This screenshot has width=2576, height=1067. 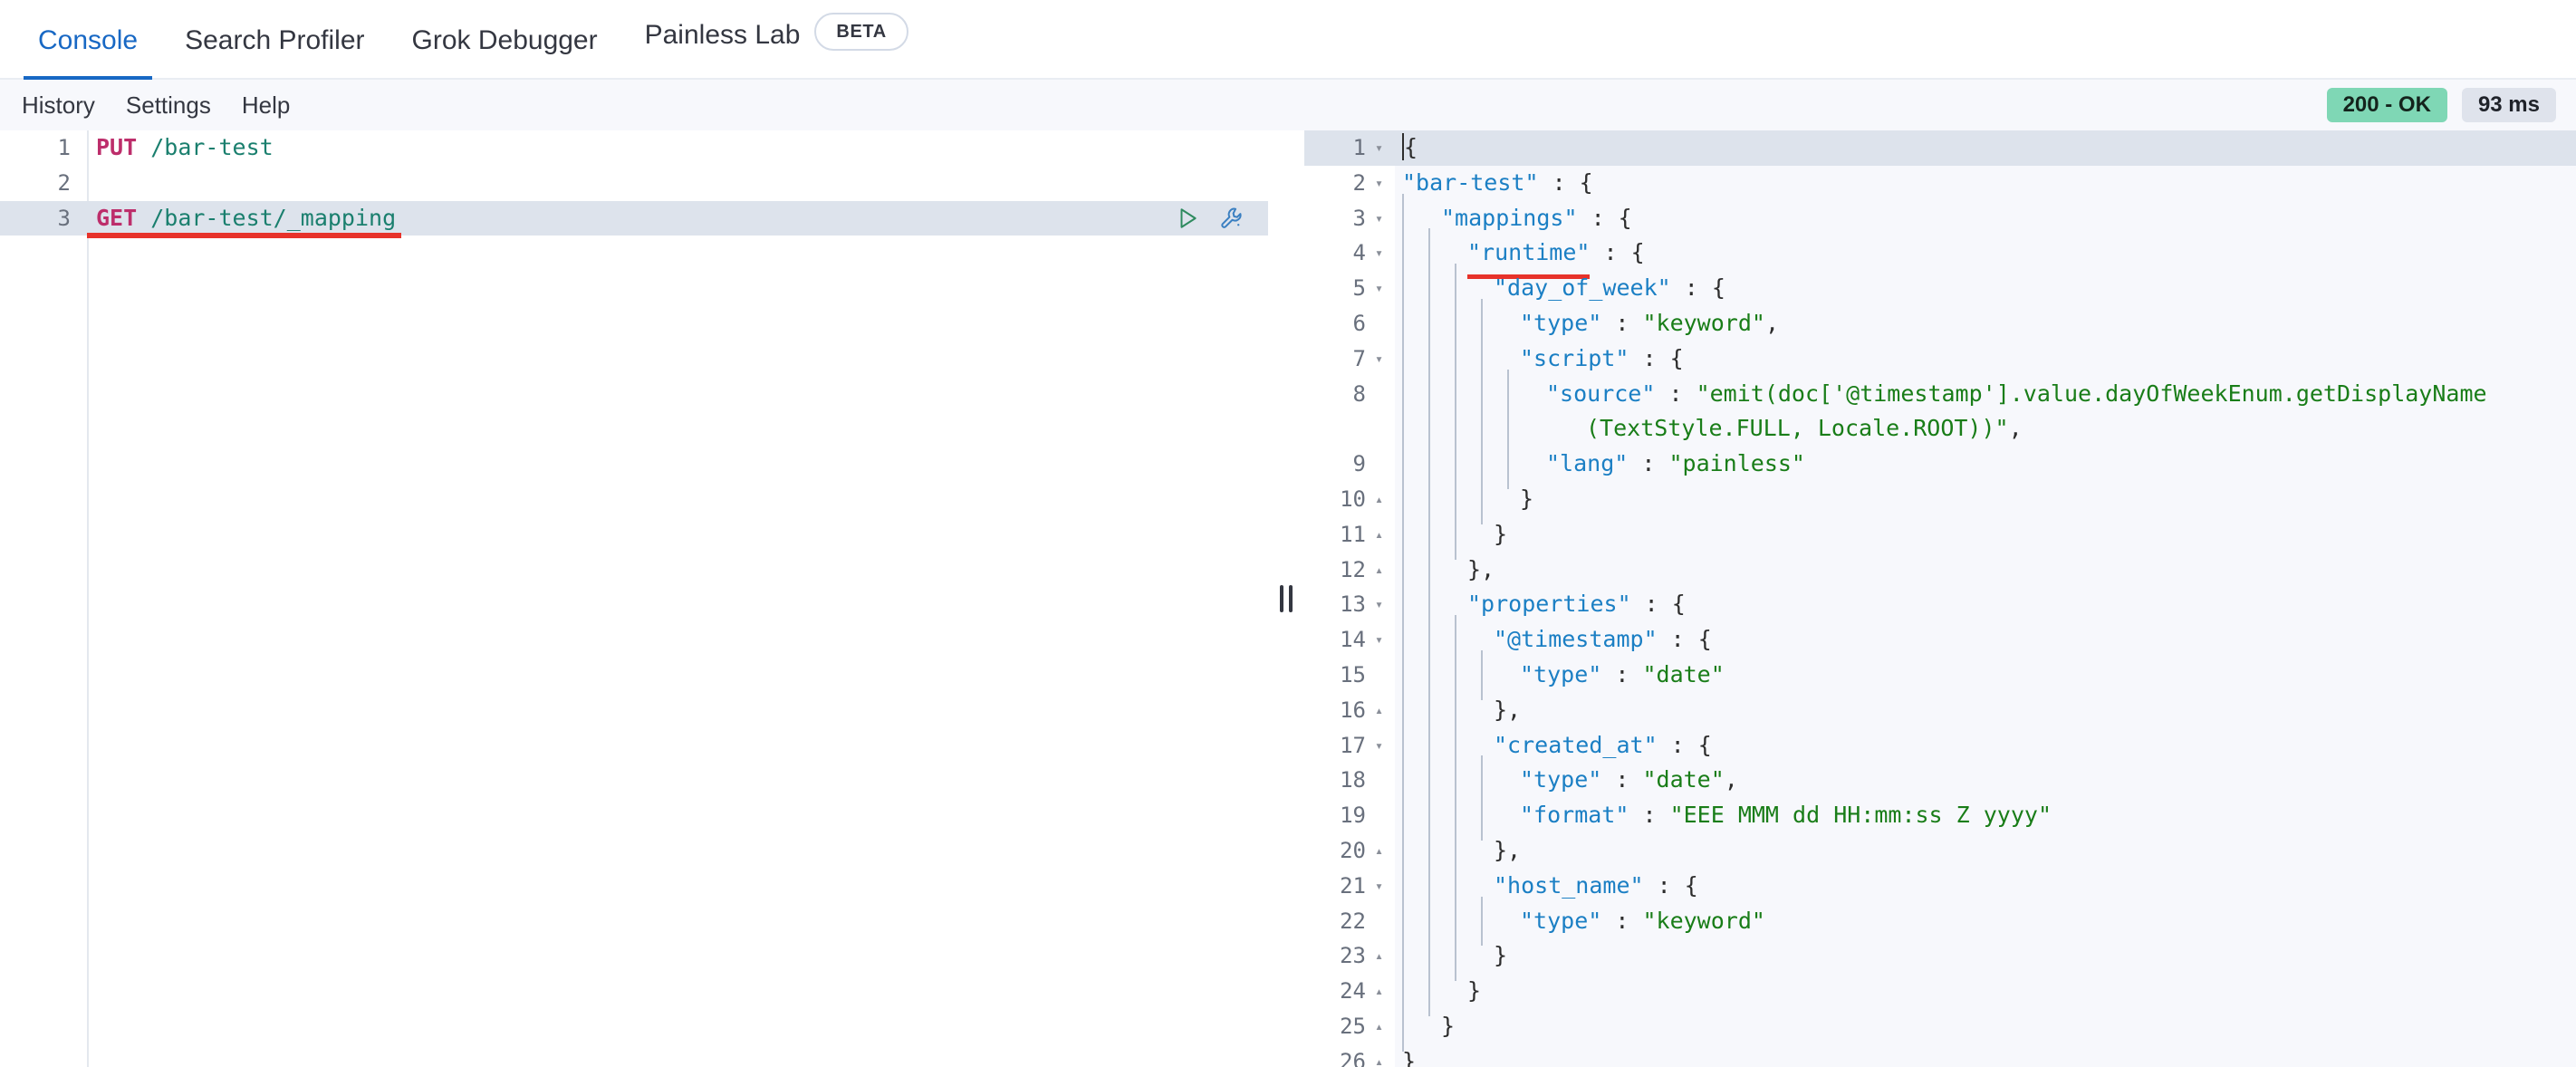 I want to click on response-line: 24 ▴ }, so click(x=1940, y=991).